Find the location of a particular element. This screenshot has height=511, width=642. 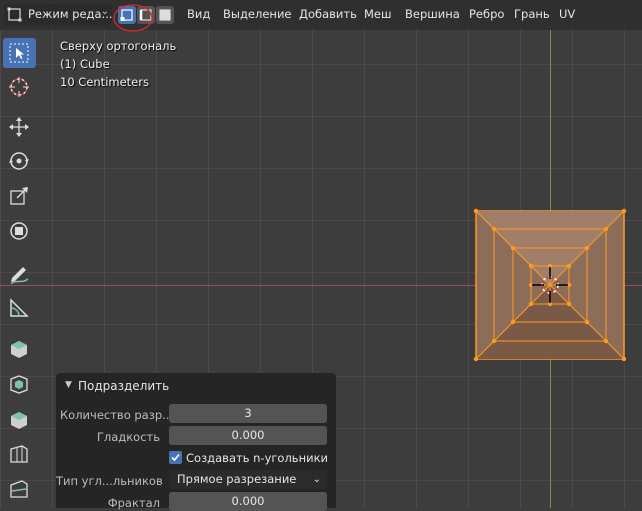

face-select-button is located at coordinates (165, 15).